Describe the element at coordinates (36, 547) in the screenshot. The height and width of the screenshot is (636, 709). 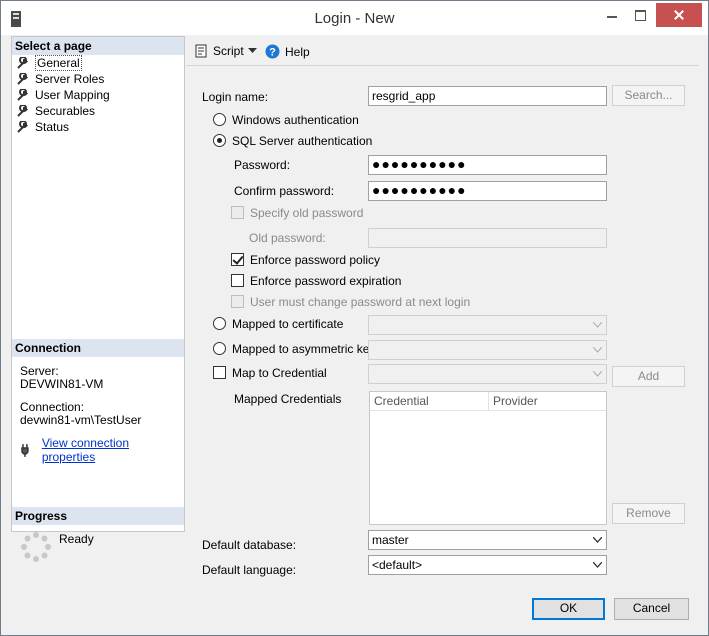
I see `progress-spinner-icon` at that location.